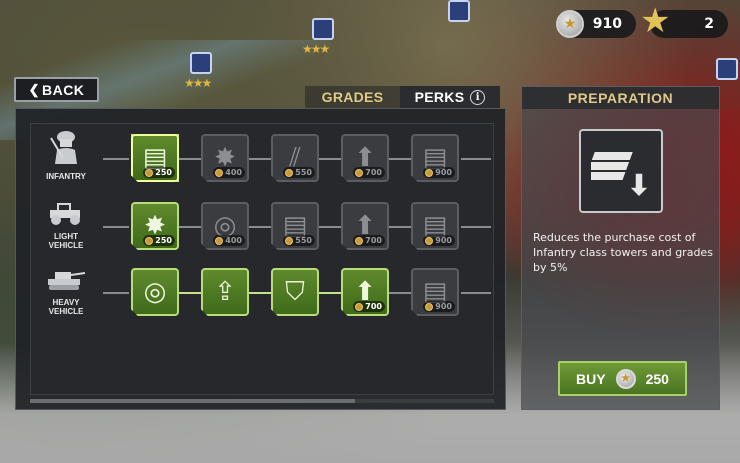 The width and height of the screenshot is (740, 463). I want to click on star-counter: ★ 2, so click(684, 21).